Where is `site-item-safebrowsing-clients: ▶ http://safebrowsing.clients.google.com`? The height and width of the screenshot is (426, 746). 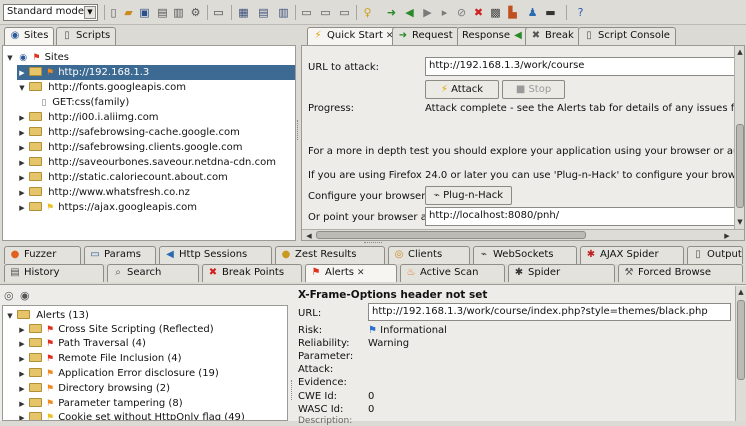
site-item-safebrowsing-clients: ▶ http://safebrowsing.clients.google.com is located at coordinates (129, 147).